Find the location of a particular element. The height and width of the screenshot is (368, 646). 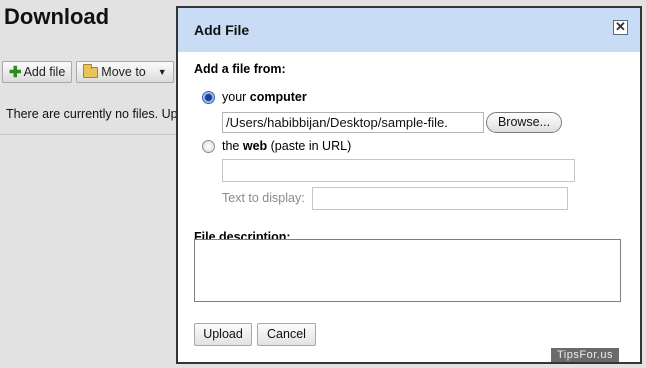

toolbar: ✚ Add file Move to ▼ is located at coordinates (92, 72).